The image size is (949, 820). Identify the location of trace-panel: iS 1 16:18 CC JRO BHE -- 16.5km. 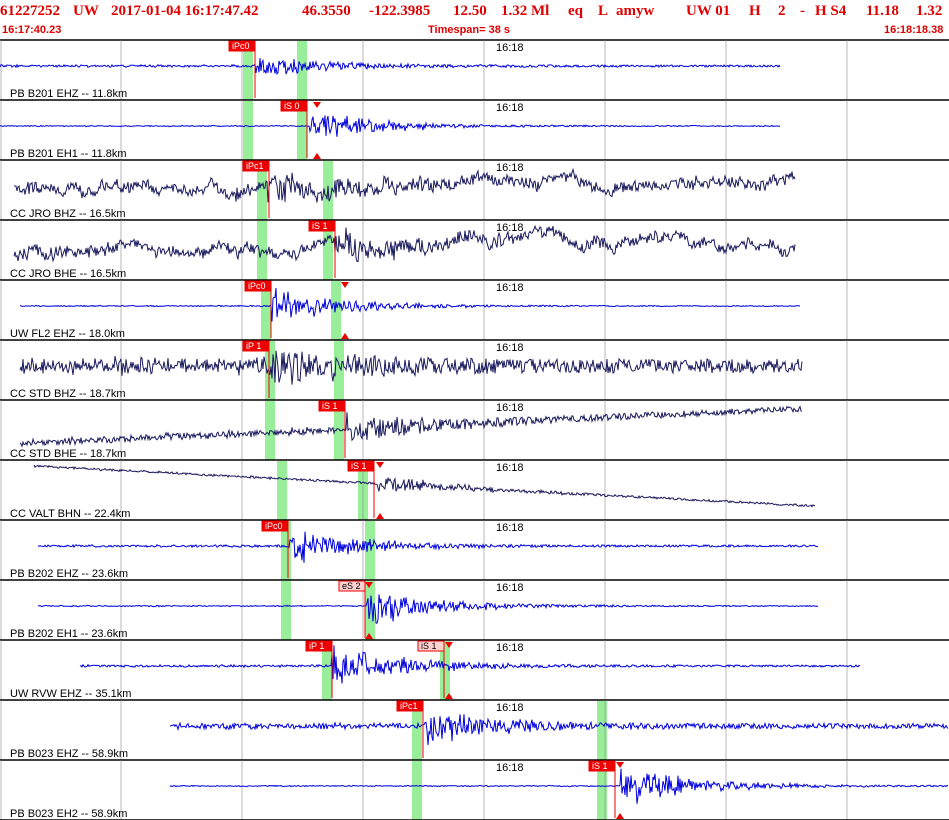
(474, 250).